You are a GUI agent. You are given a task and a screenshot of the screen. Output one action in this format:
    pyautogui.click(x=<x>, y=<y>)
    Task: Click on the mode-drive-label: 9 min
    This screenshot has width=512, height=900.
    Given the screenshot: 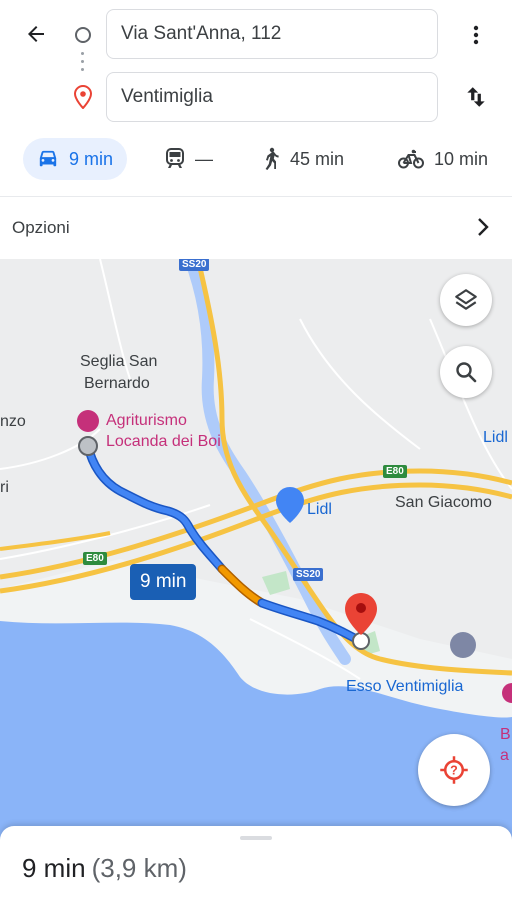 What is the action you would take?
    pyautogui.click(x=91, y=158)
    